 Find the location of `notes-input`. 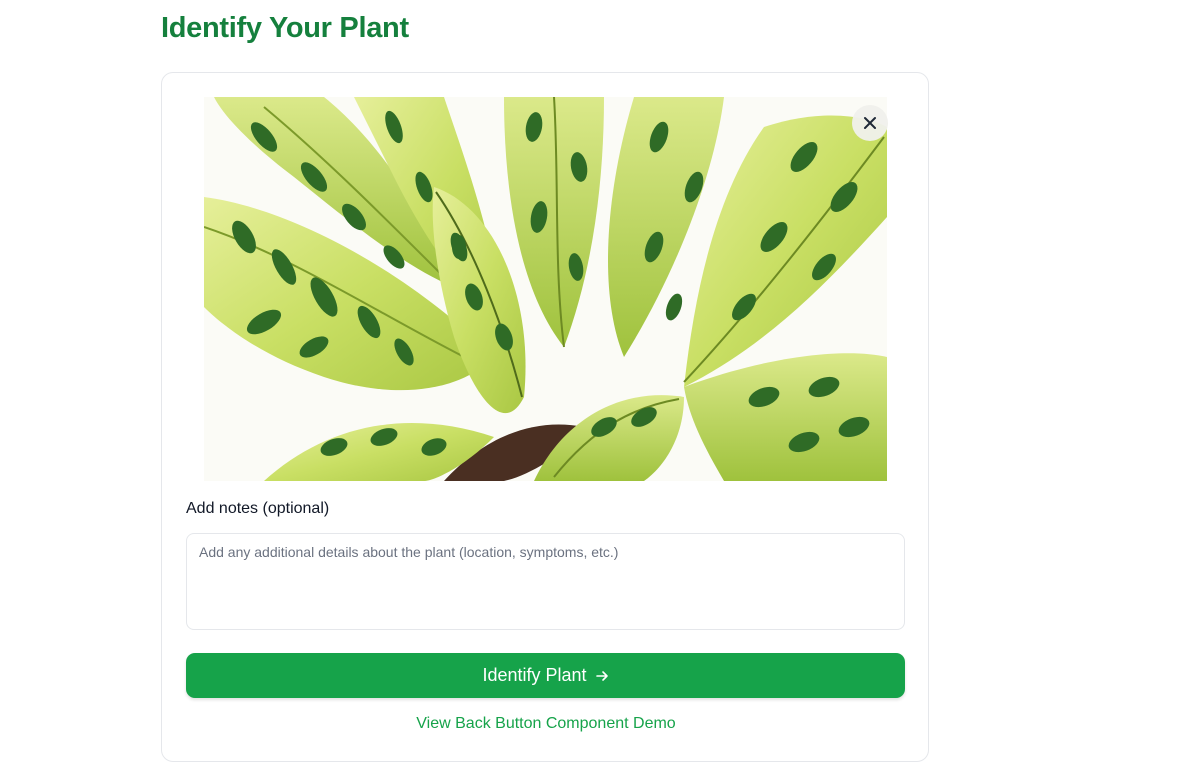

notes-input is located at coordinates (545, 581).